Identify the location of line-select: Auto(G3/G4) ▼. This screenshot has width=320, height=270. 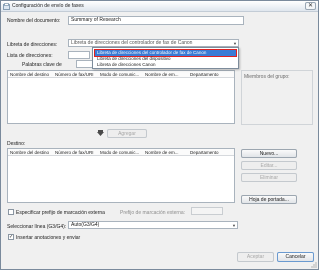
(153, 225).